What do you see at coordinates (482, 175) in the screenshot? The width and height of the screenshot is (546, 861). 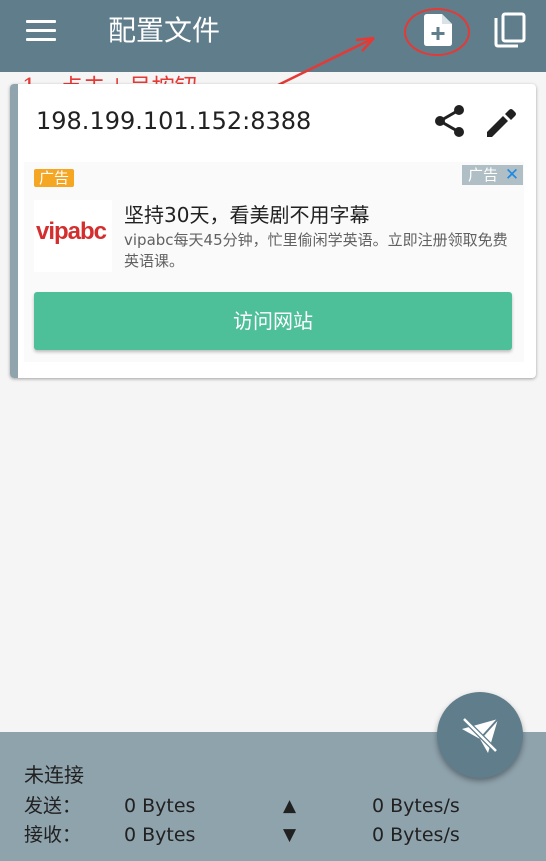 I see `ad-corner-tag: 广告` at bounding box center [482, 175].